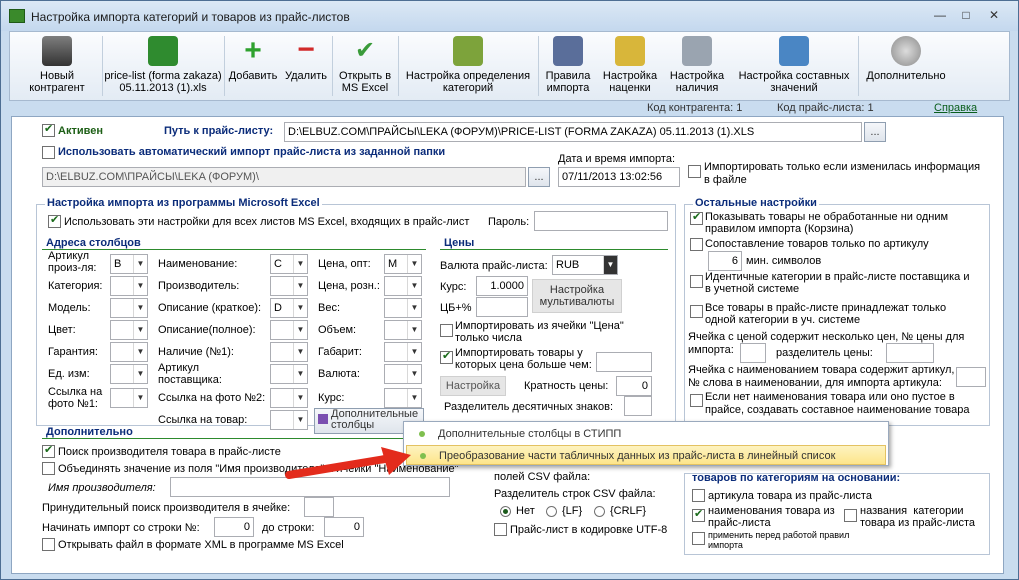 The width and height of the screenshot is (1019, 580). What do you see at coordinates (289, 264) in the screenshot?
I see `name-select: C ▼` at bounding box center [289, 264].